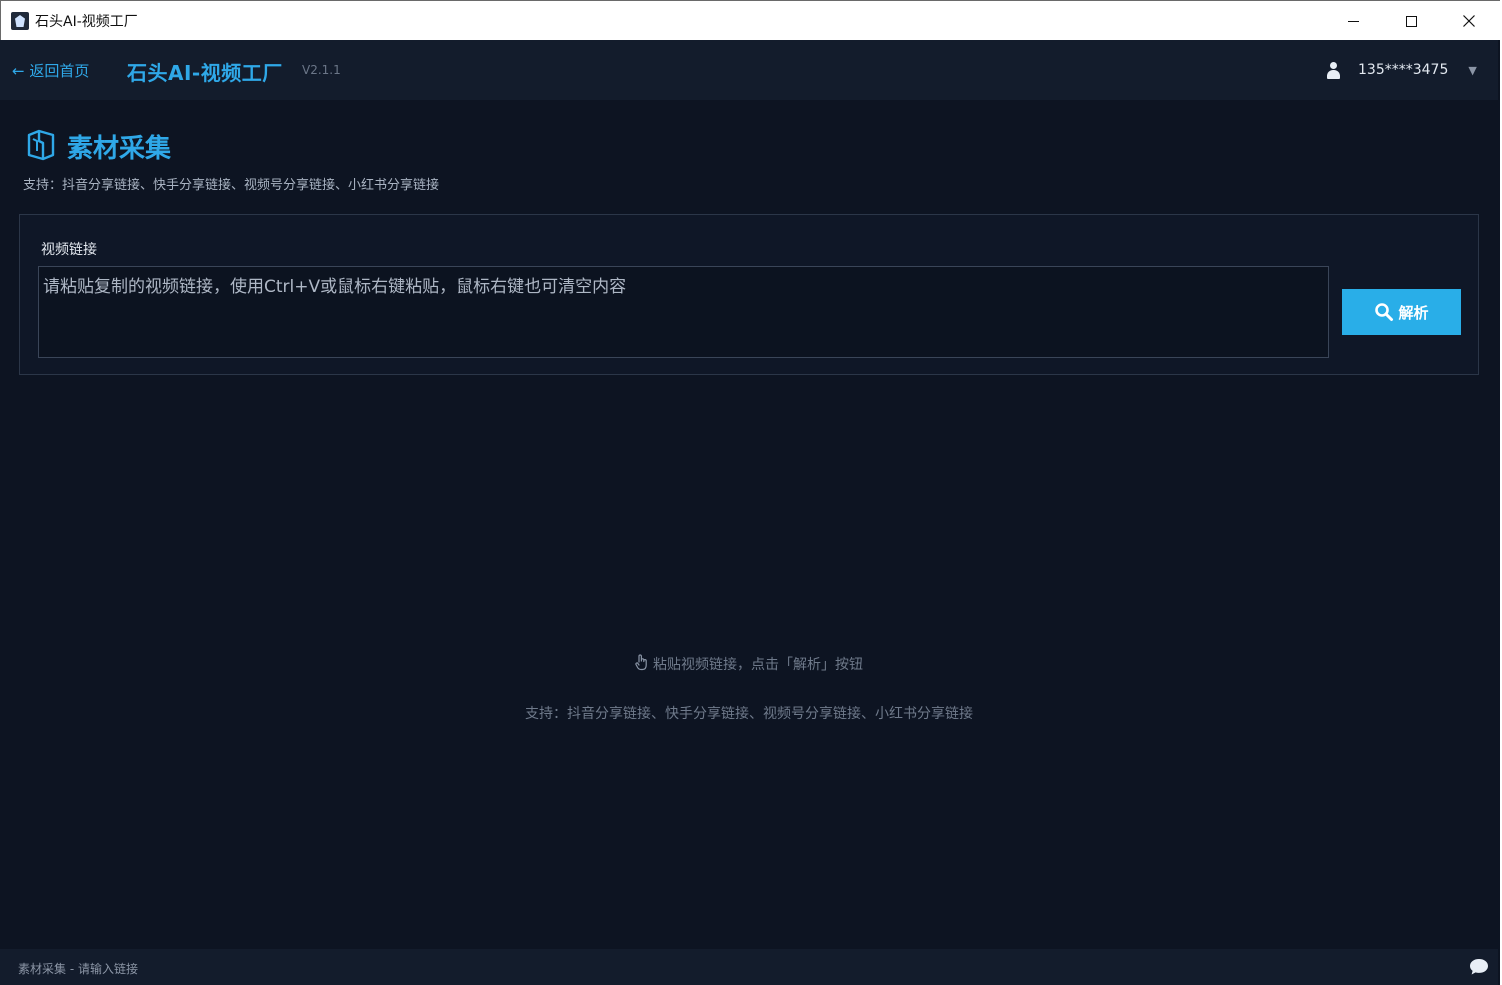 Image resolution: width=1502 pixels, height=985 pixels. Describe the element at coordinates (78, 969) in the screenshot. I see `status-text: 素材采集 - 请输入链接` at that location.